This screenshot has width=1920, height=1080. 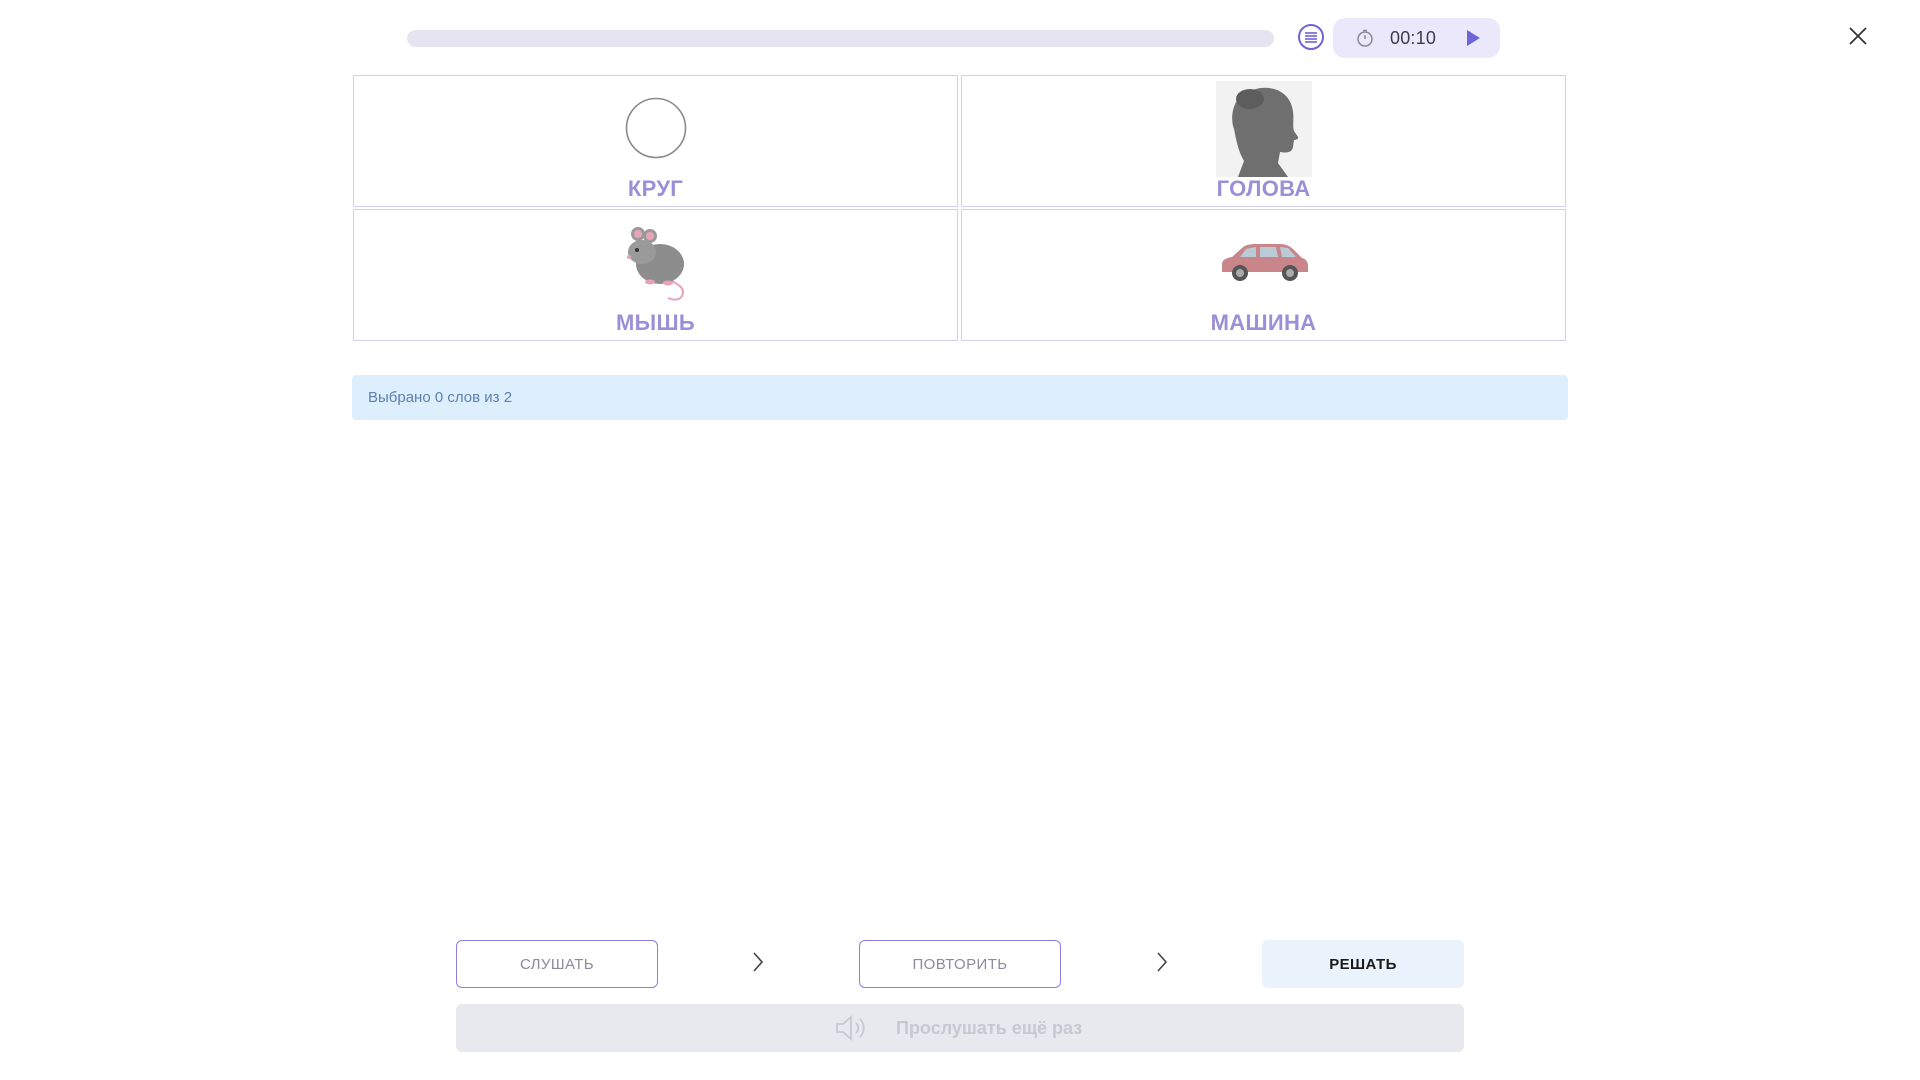 I want to click on word-card-circle: КРУГ, so click(x=655, y=141).